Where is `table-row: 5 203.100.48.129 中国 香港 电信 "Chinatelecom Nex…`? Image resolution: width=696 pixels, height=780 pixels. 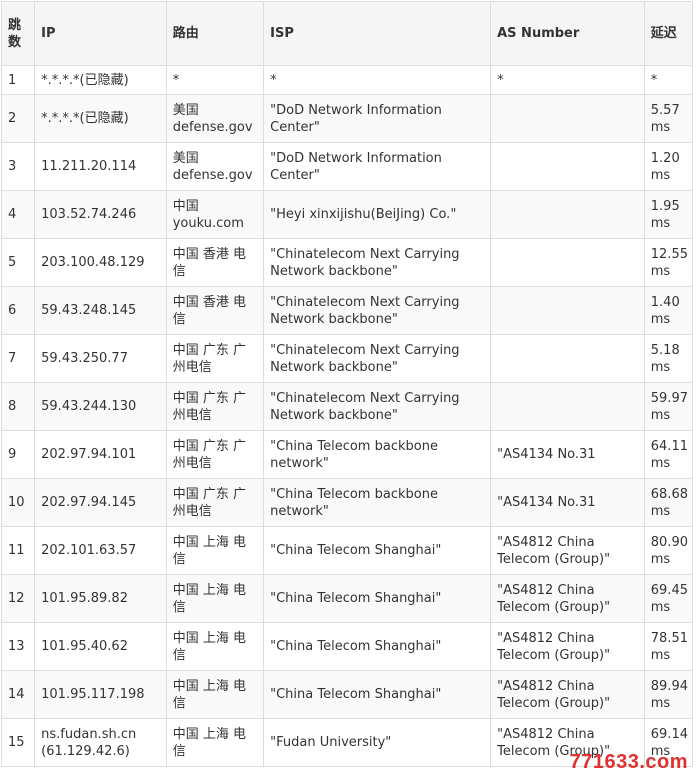
table-row: 5 203.100.48.129 中国 香港 电信 "Chinatelecom Nex… is located at coordinates (347, 262).